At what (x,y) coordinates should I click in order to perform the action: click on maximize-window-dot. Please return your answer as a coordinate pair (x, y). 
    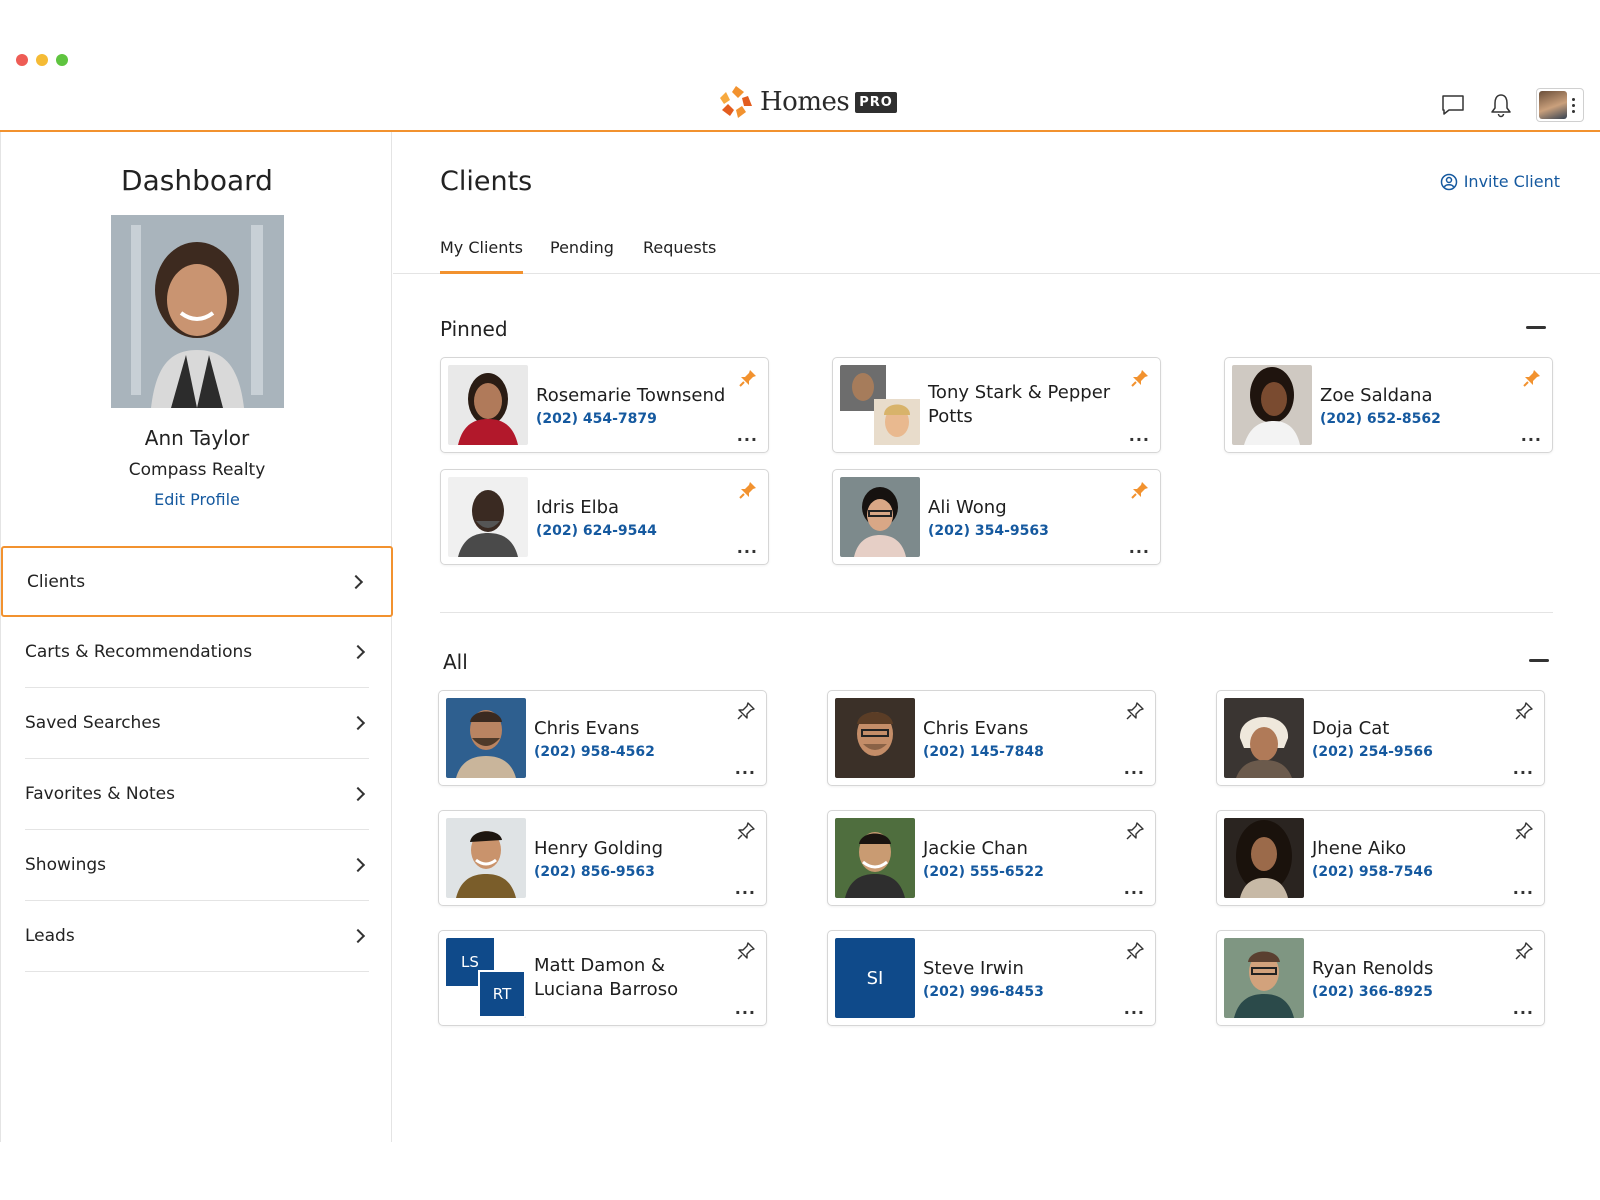
    Looking at the image, I should click on (62, 60).